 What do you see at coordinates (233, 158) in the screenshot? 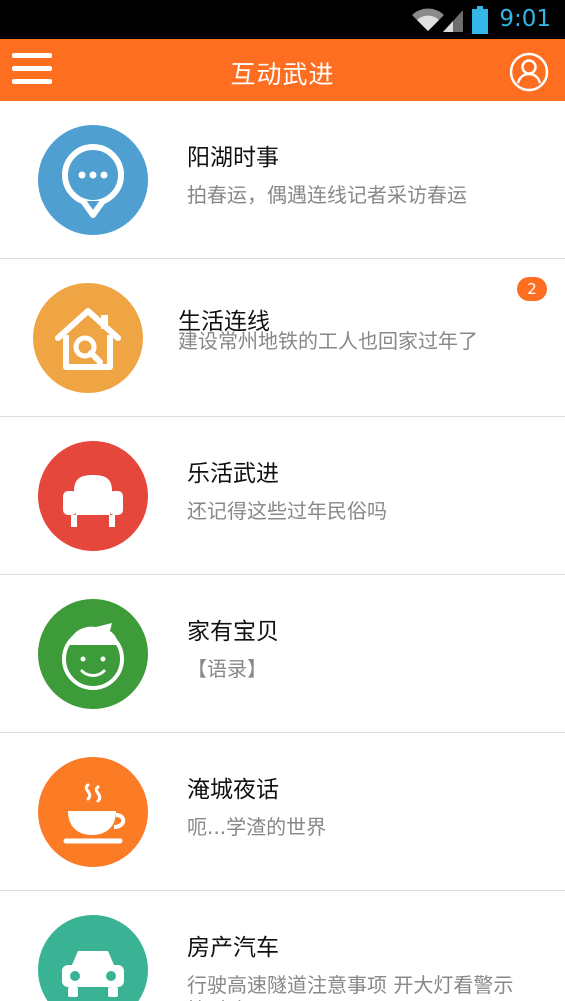
I see `item-title: 阳湖时事` at bounding box center [233, 158].